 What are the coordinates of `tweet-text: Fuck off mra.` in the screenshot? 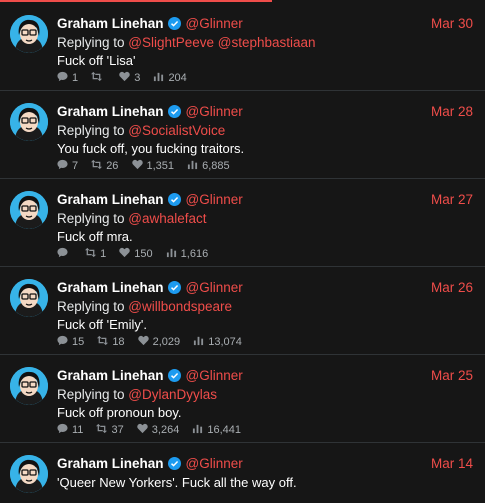 It's located at (95, 236).